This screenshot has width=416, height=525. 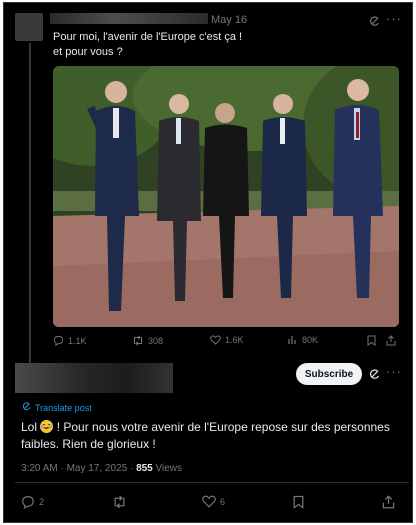 I want to click on views-bar-chart-icon, so click(x=293, y=340).